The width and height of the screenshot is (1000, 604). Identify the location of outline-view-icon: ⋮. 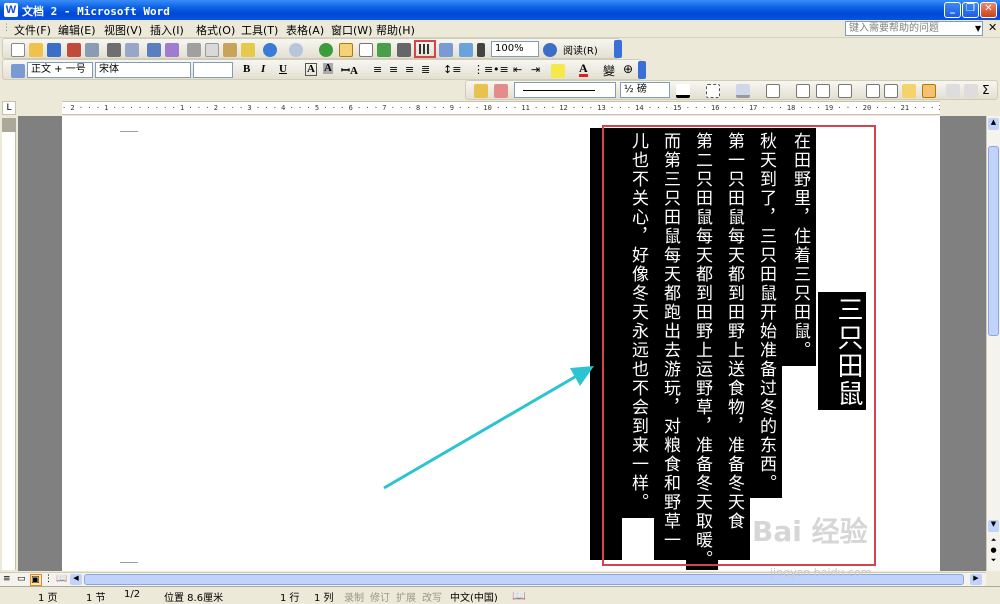
(50, 580).